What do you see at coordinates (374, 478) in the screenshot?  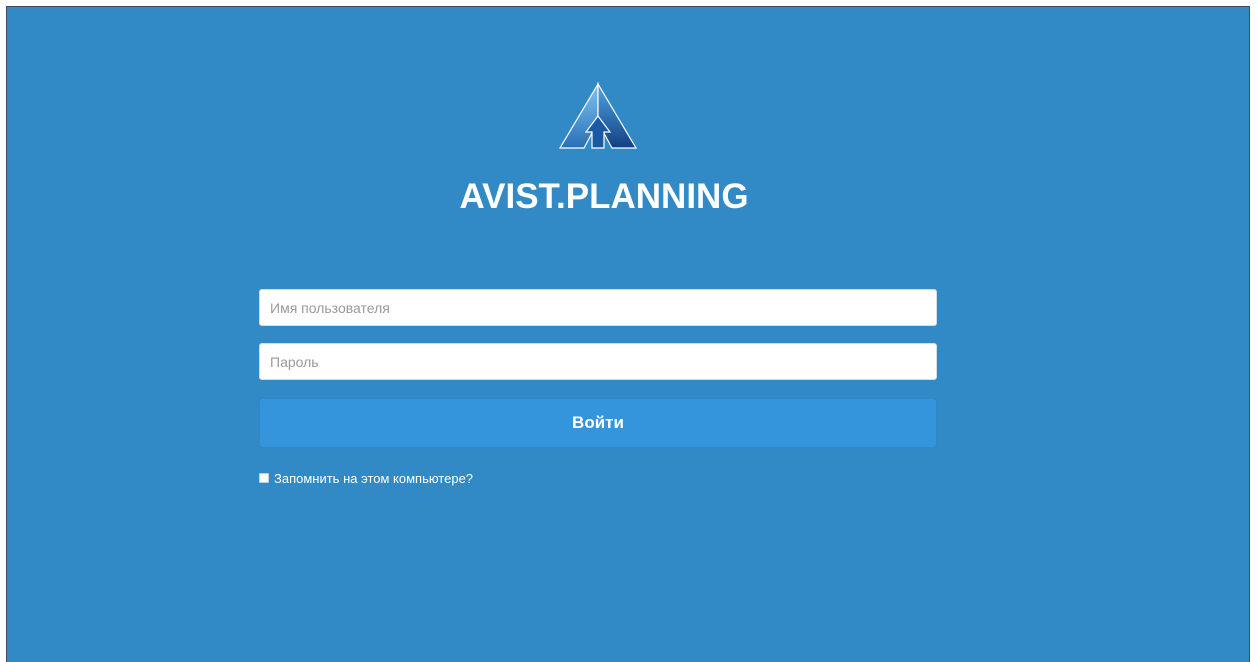 I see `remember-label: Запомнить на этом компьютере?` at bounding box center [374, 478].